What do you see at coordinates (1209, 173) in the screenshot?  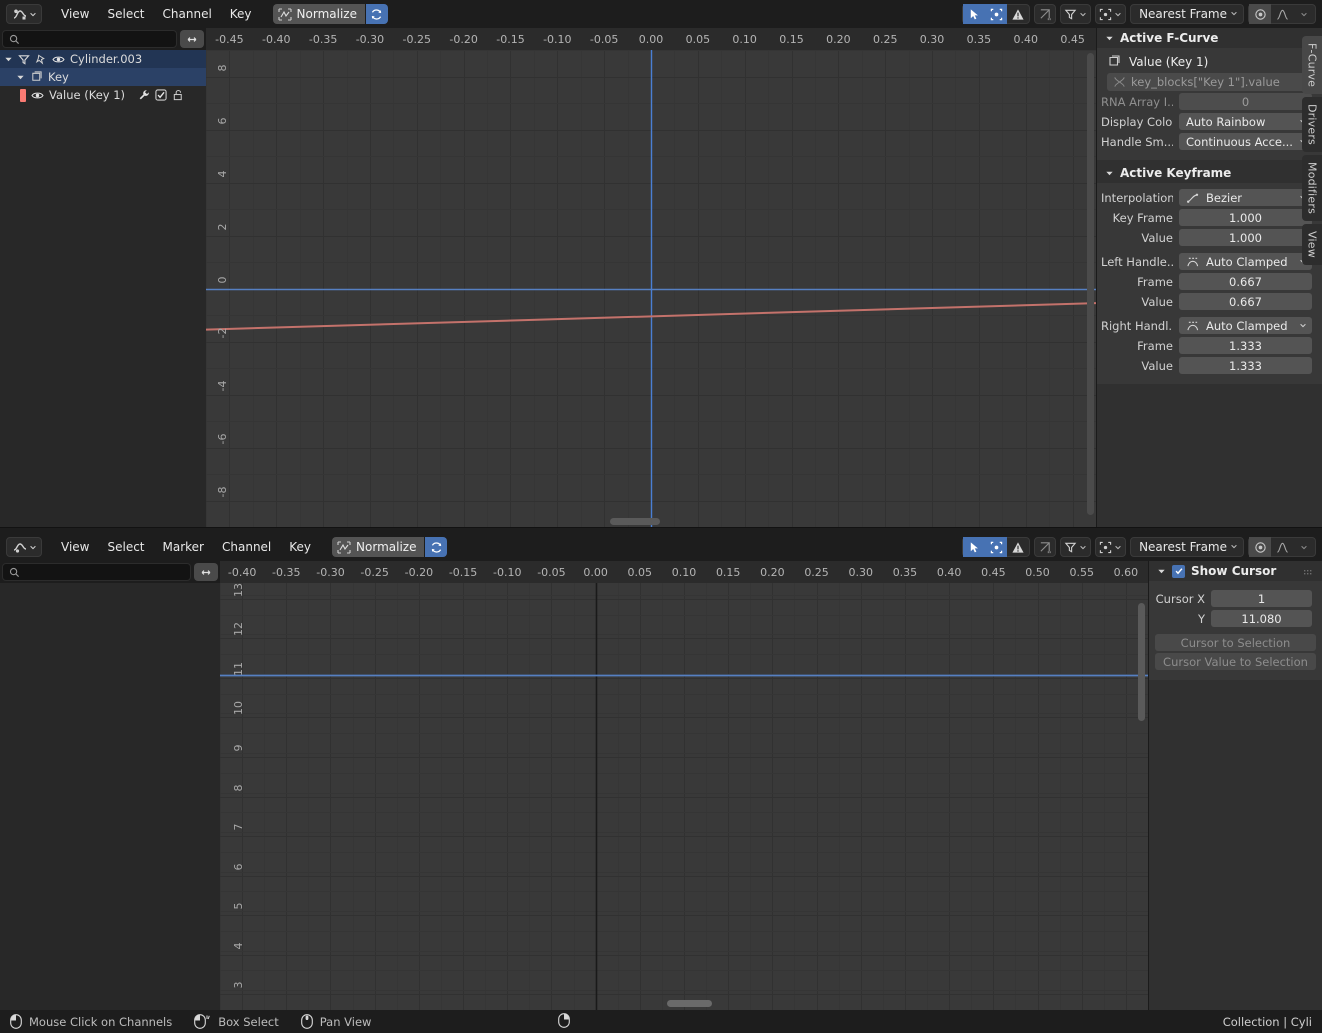 I see `panel-header-active-keyframe: Active Keyframe` at bounding box center [1209, 173].